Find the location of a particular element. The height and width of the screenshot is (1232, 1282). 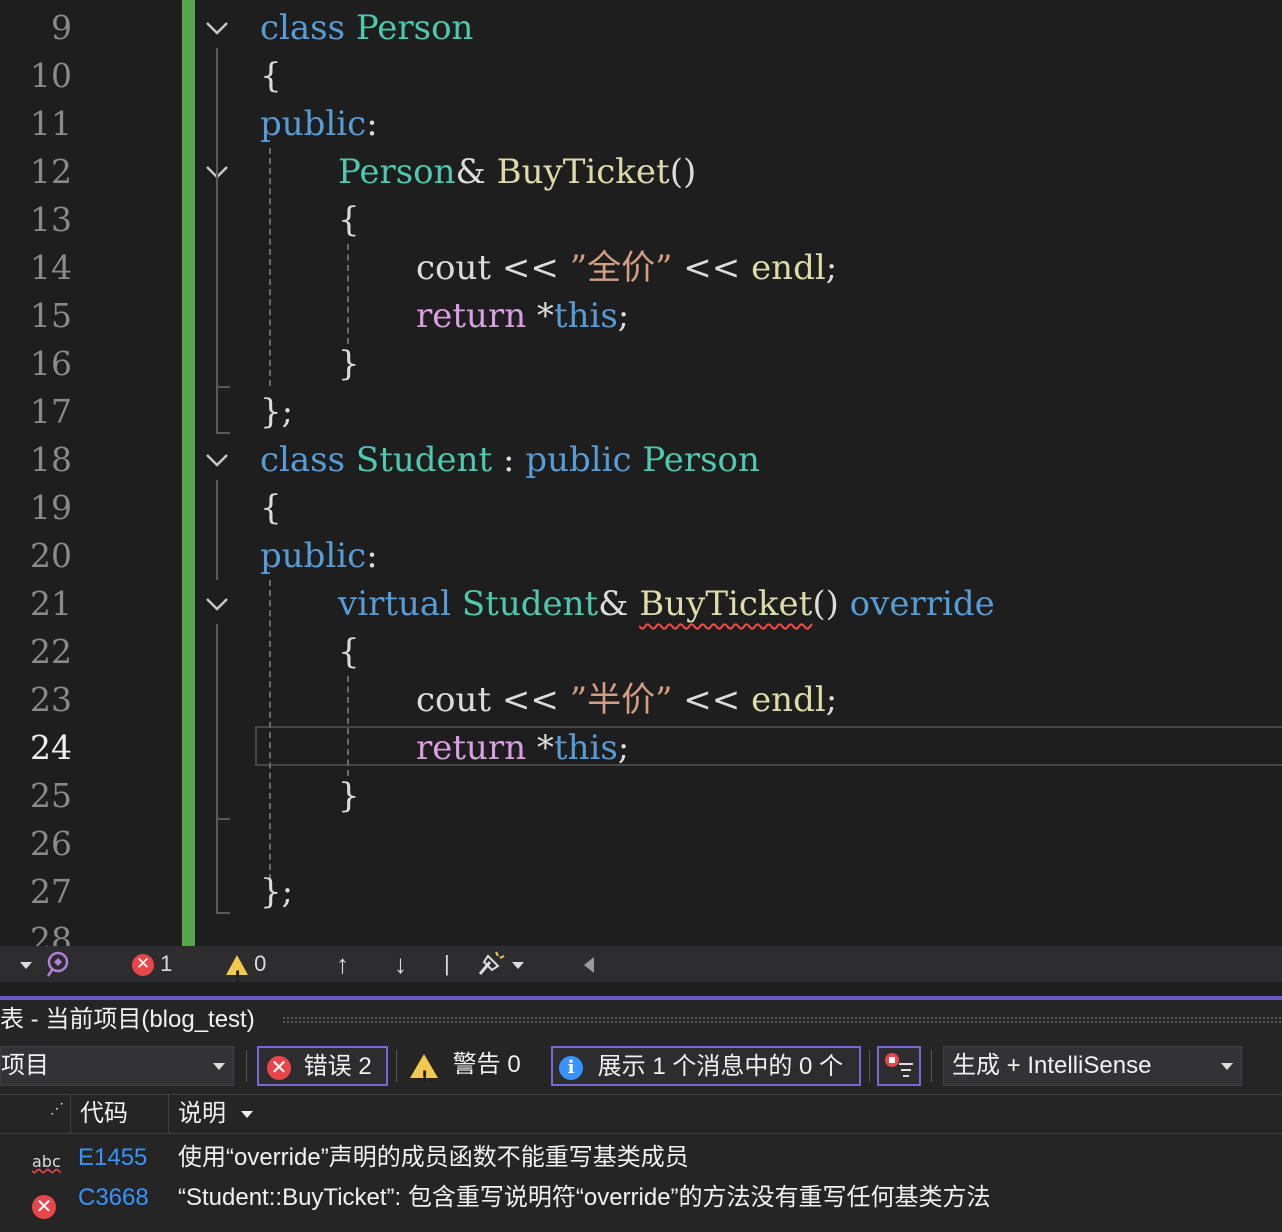

error-code: E1455 is located at coordinates (112, 1158).